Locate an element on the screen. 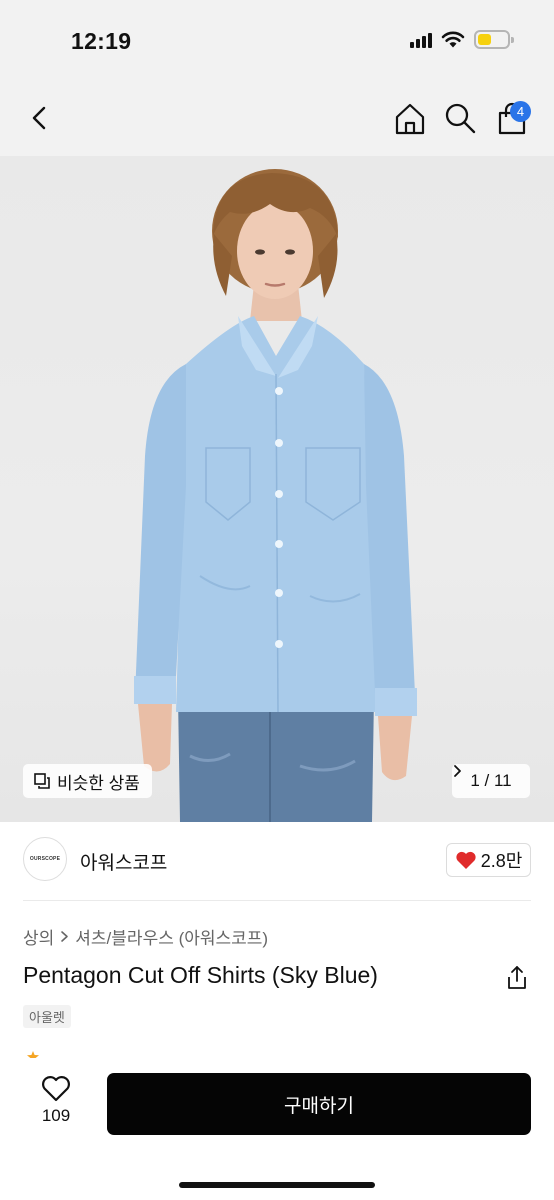  star-icon is located at coordinates (33, 1054).